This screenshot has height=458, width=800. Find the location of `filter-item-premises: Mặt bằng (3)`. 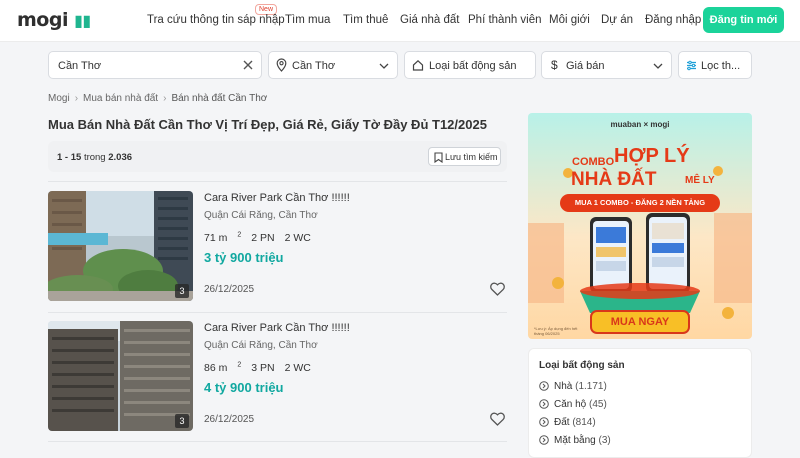

filter-item-premises: Mặt bằng (3) is located at coordinates (575, 440).